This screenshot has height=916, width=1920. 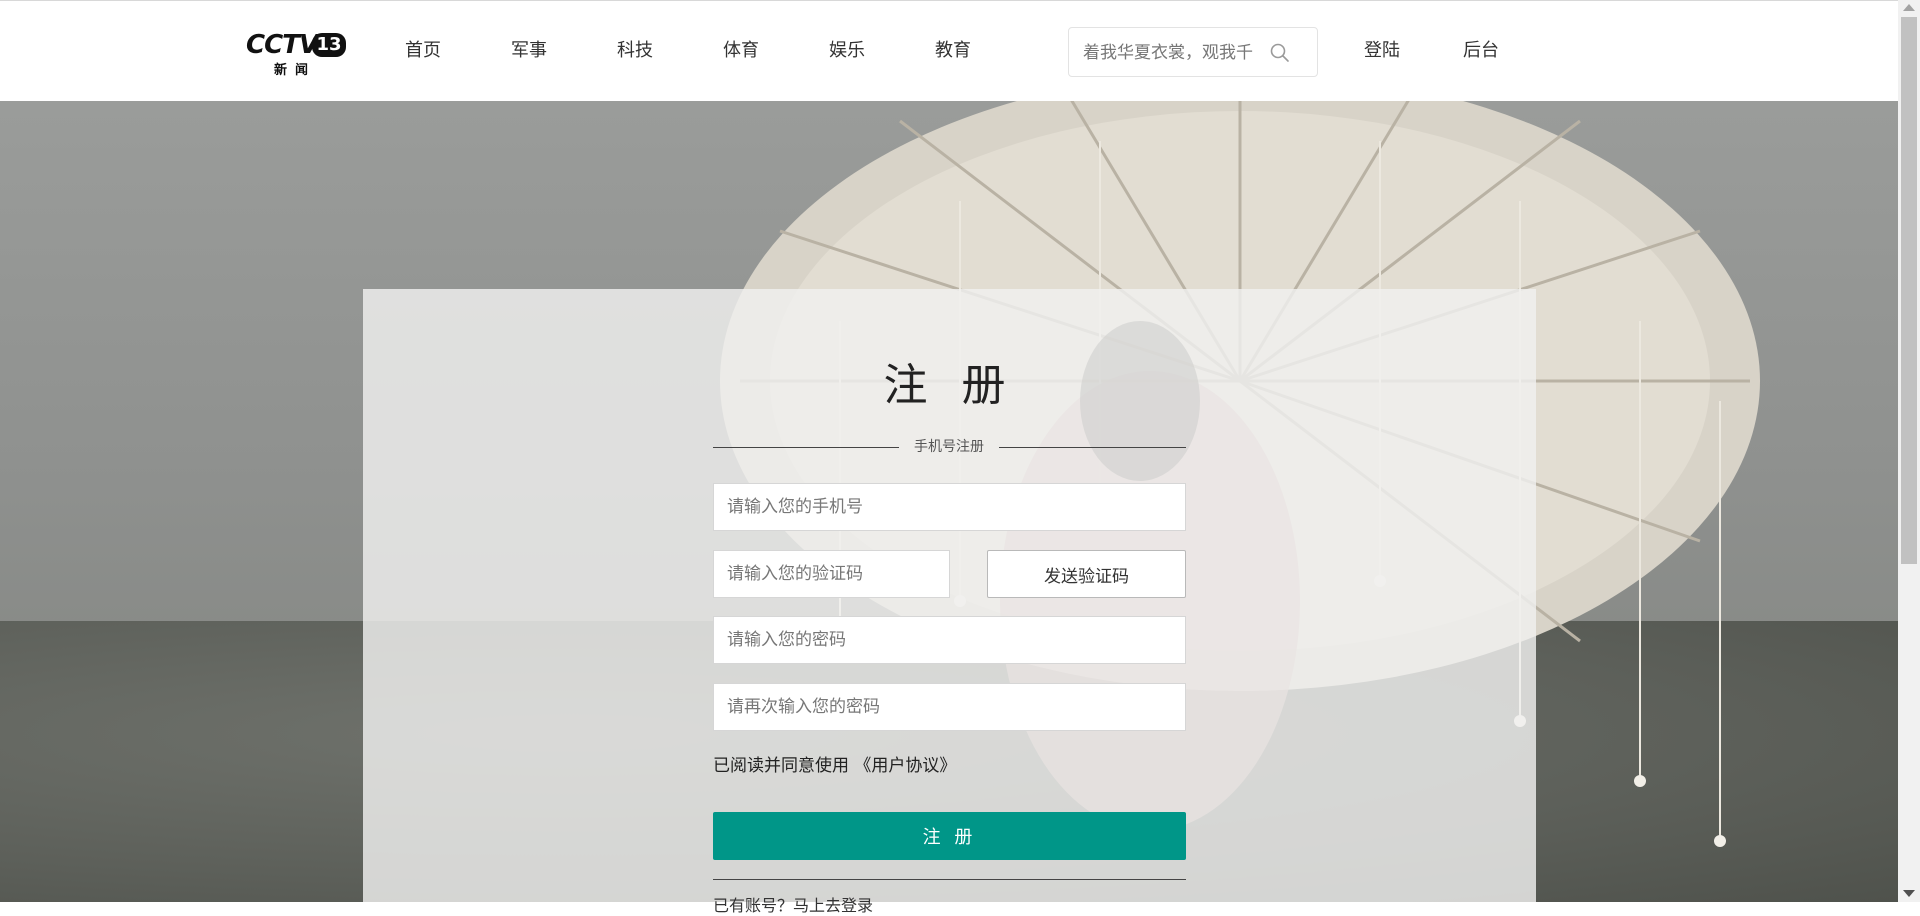 I want to click on main-nav: 首页 军事 科技 体育 娱乐 教育, so click(x=688, y=51).